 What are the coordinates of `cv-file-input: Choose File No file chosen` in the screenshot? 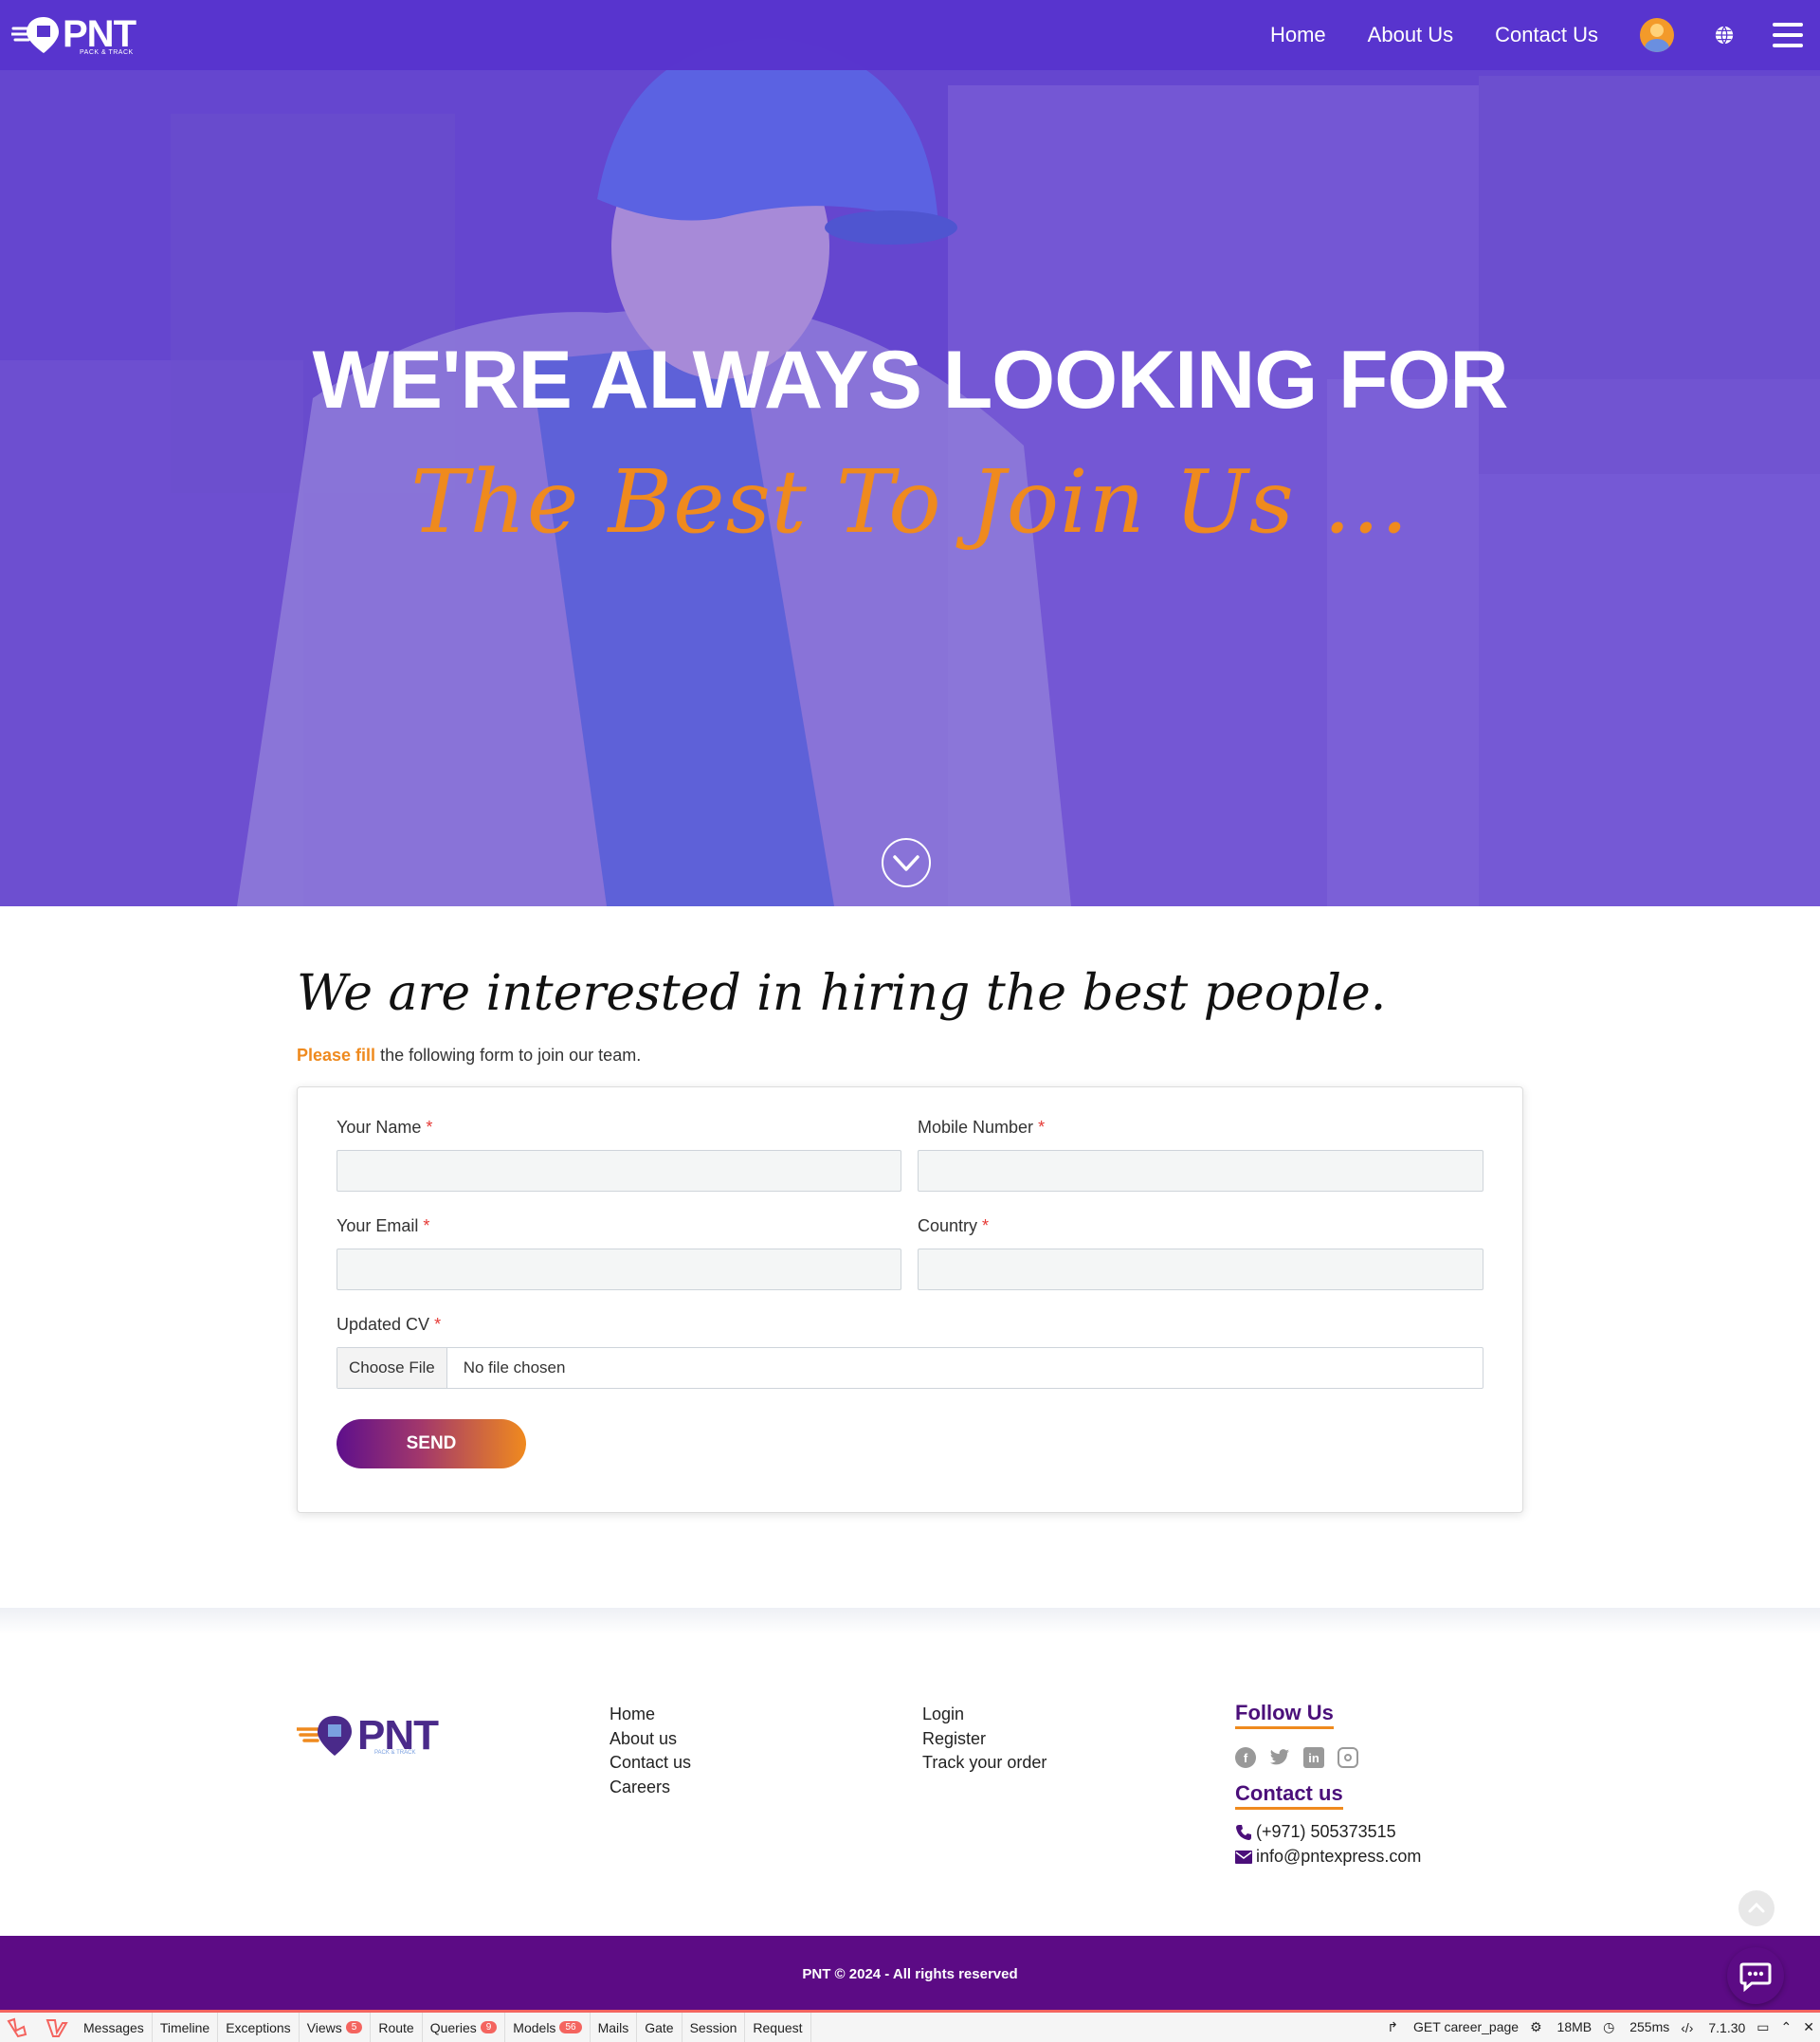 It's located at (910, 1368).